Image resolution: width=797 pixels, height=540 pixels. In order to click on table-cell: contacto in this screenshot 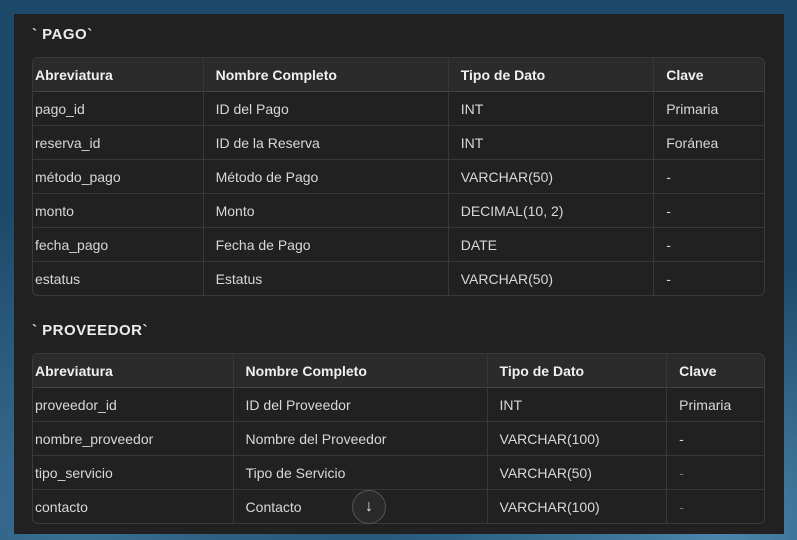, I will do `click(133, 506)`.